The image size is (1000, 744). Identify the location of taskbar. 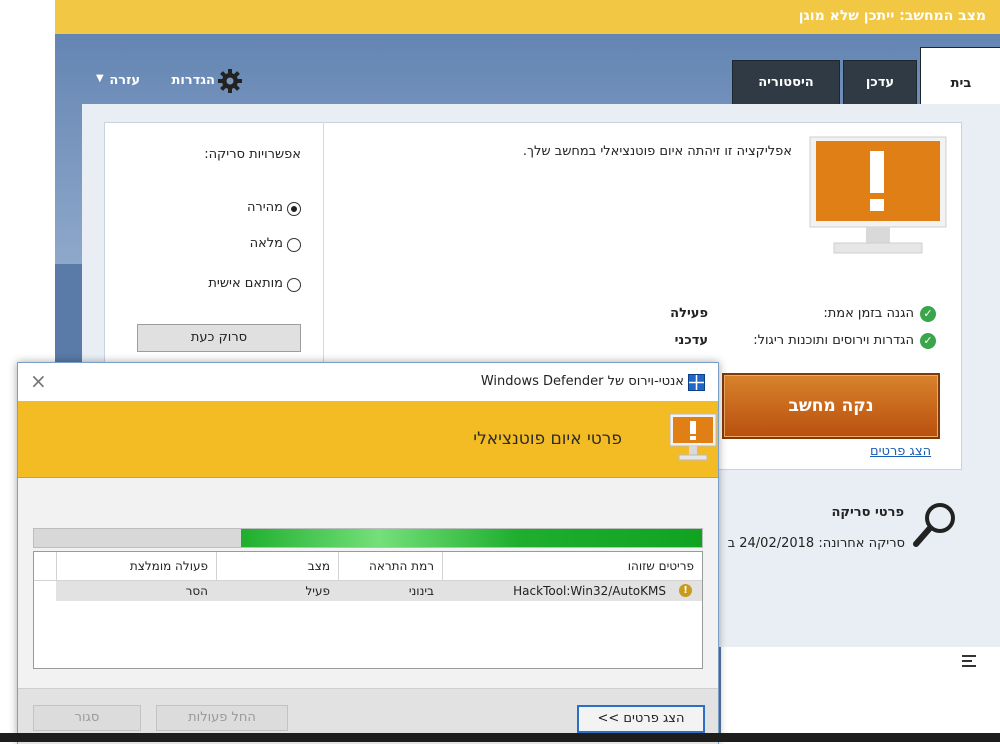
(500, 737).